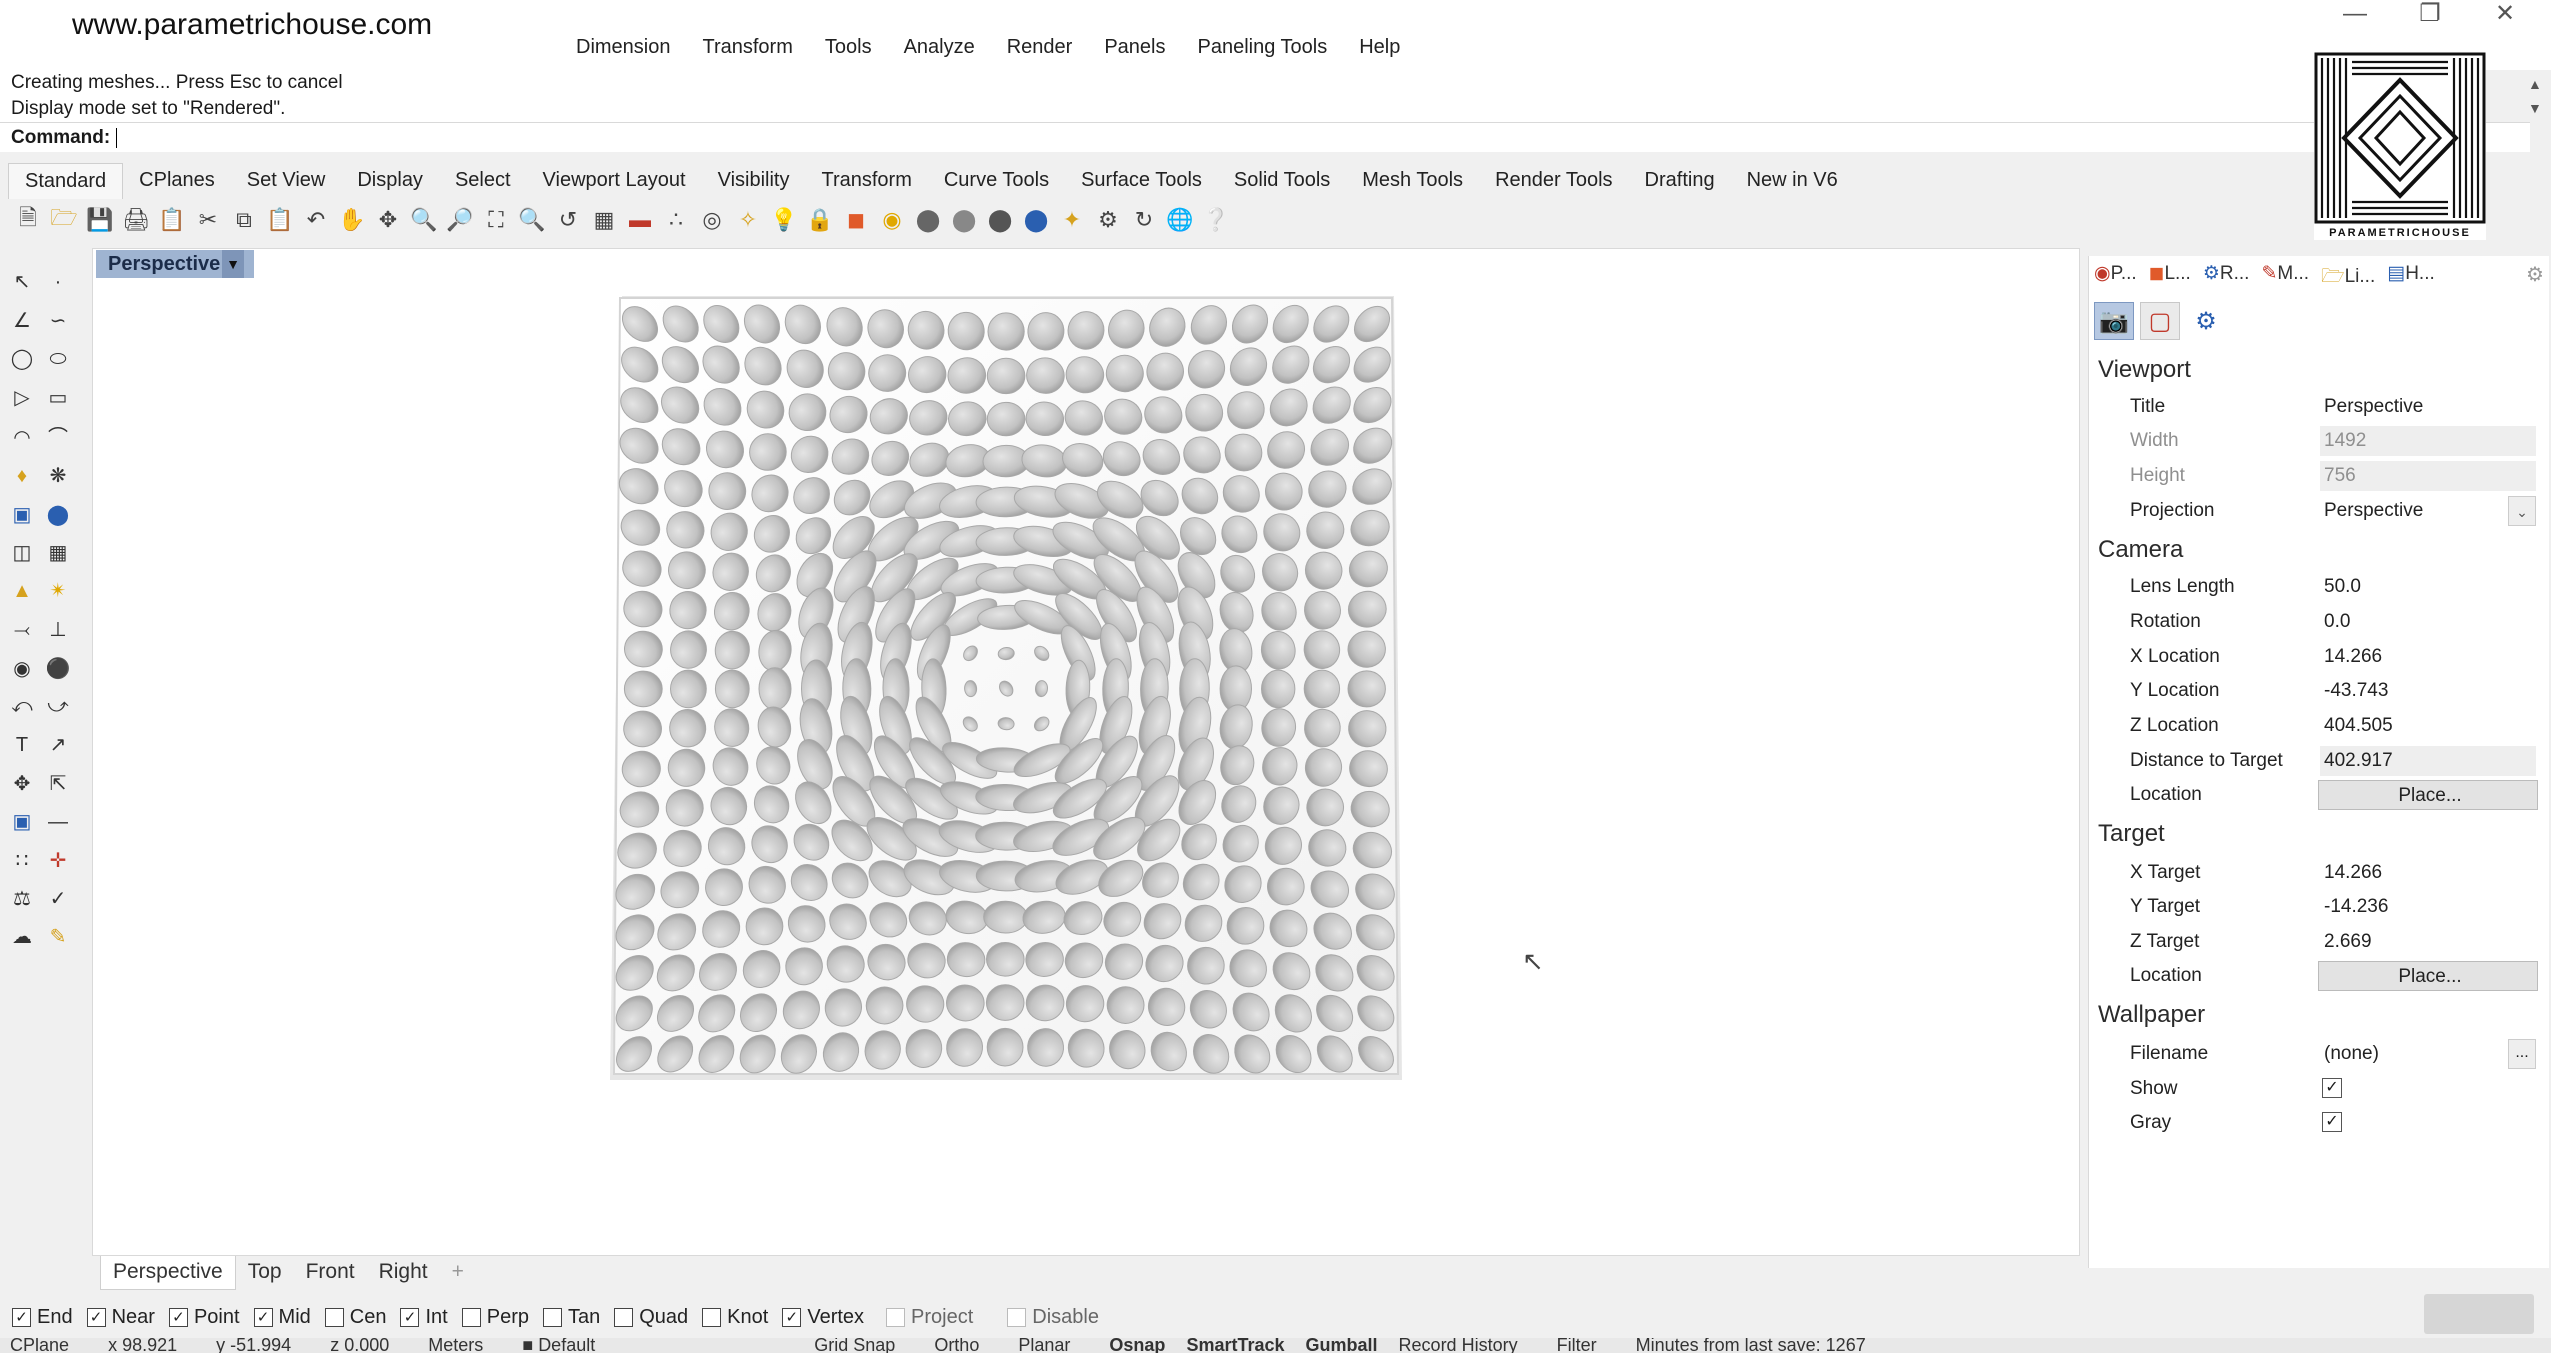 Image resolution: width=2551 pixels, height=1353 pixels. What do you see at coordinates (2114, 321) in the screenshot?
I see `camera-icon: 📷` at bounding box center [2114, 321].